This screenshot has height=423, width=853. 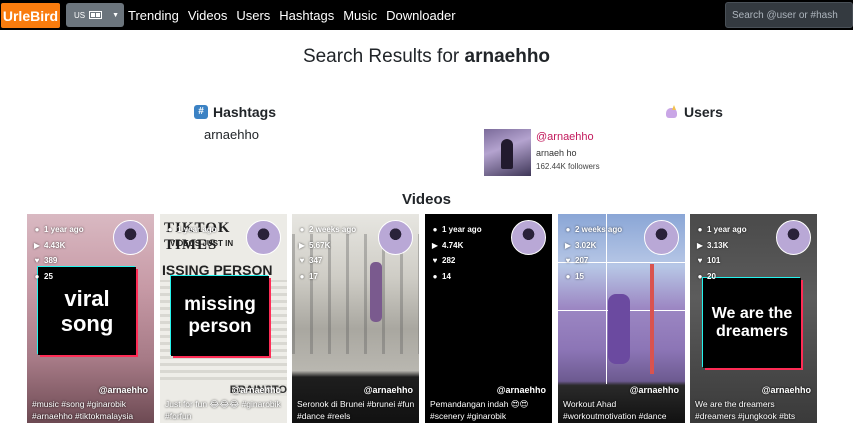 I want to click on user-followers: 162.44K followers, so click(x=568, y=166).